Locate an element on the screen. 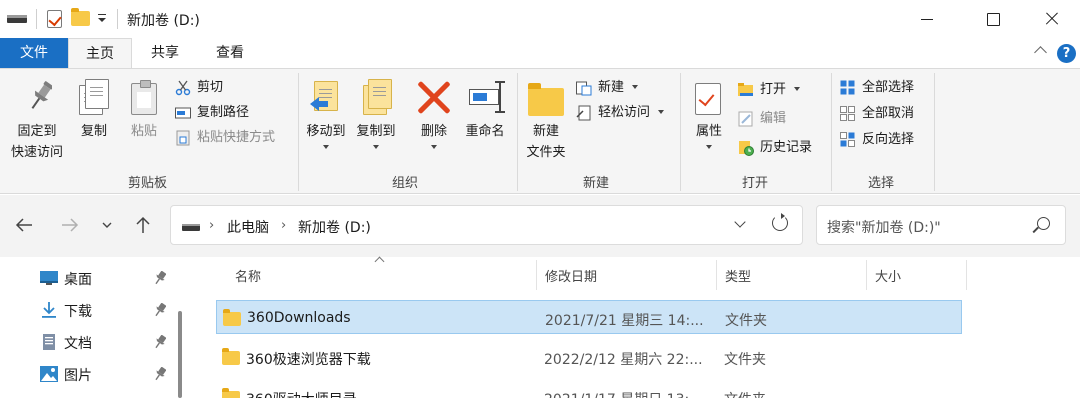  file-name: 360驱动大师目录 is located at coordinates (301, 393).